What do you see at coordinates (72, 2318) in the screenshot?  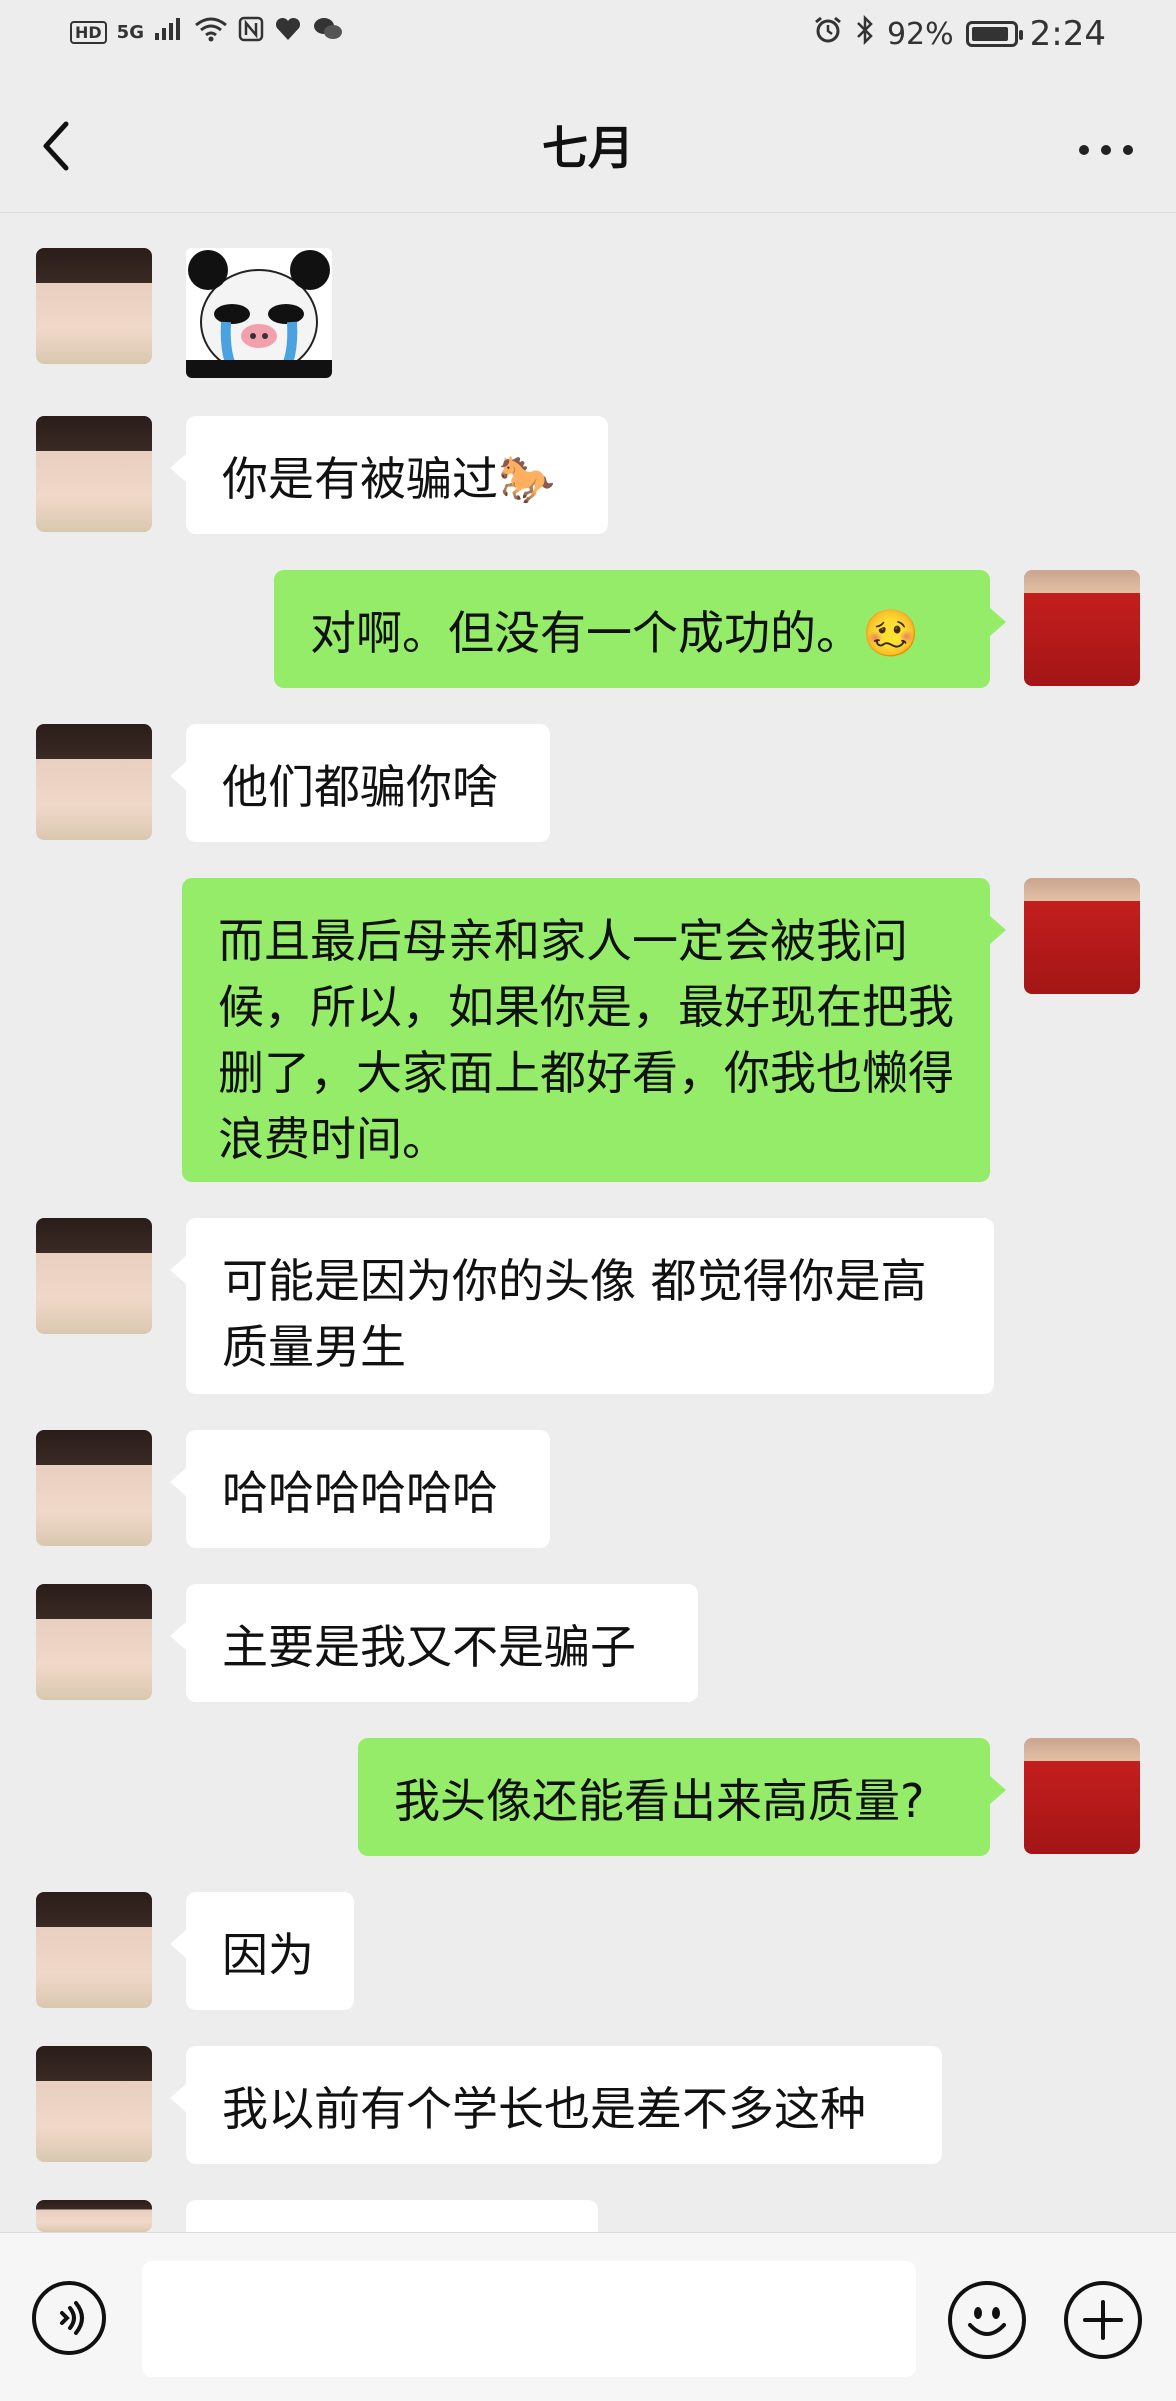 I see `voice-icon` at bounding box center [72, 2318].